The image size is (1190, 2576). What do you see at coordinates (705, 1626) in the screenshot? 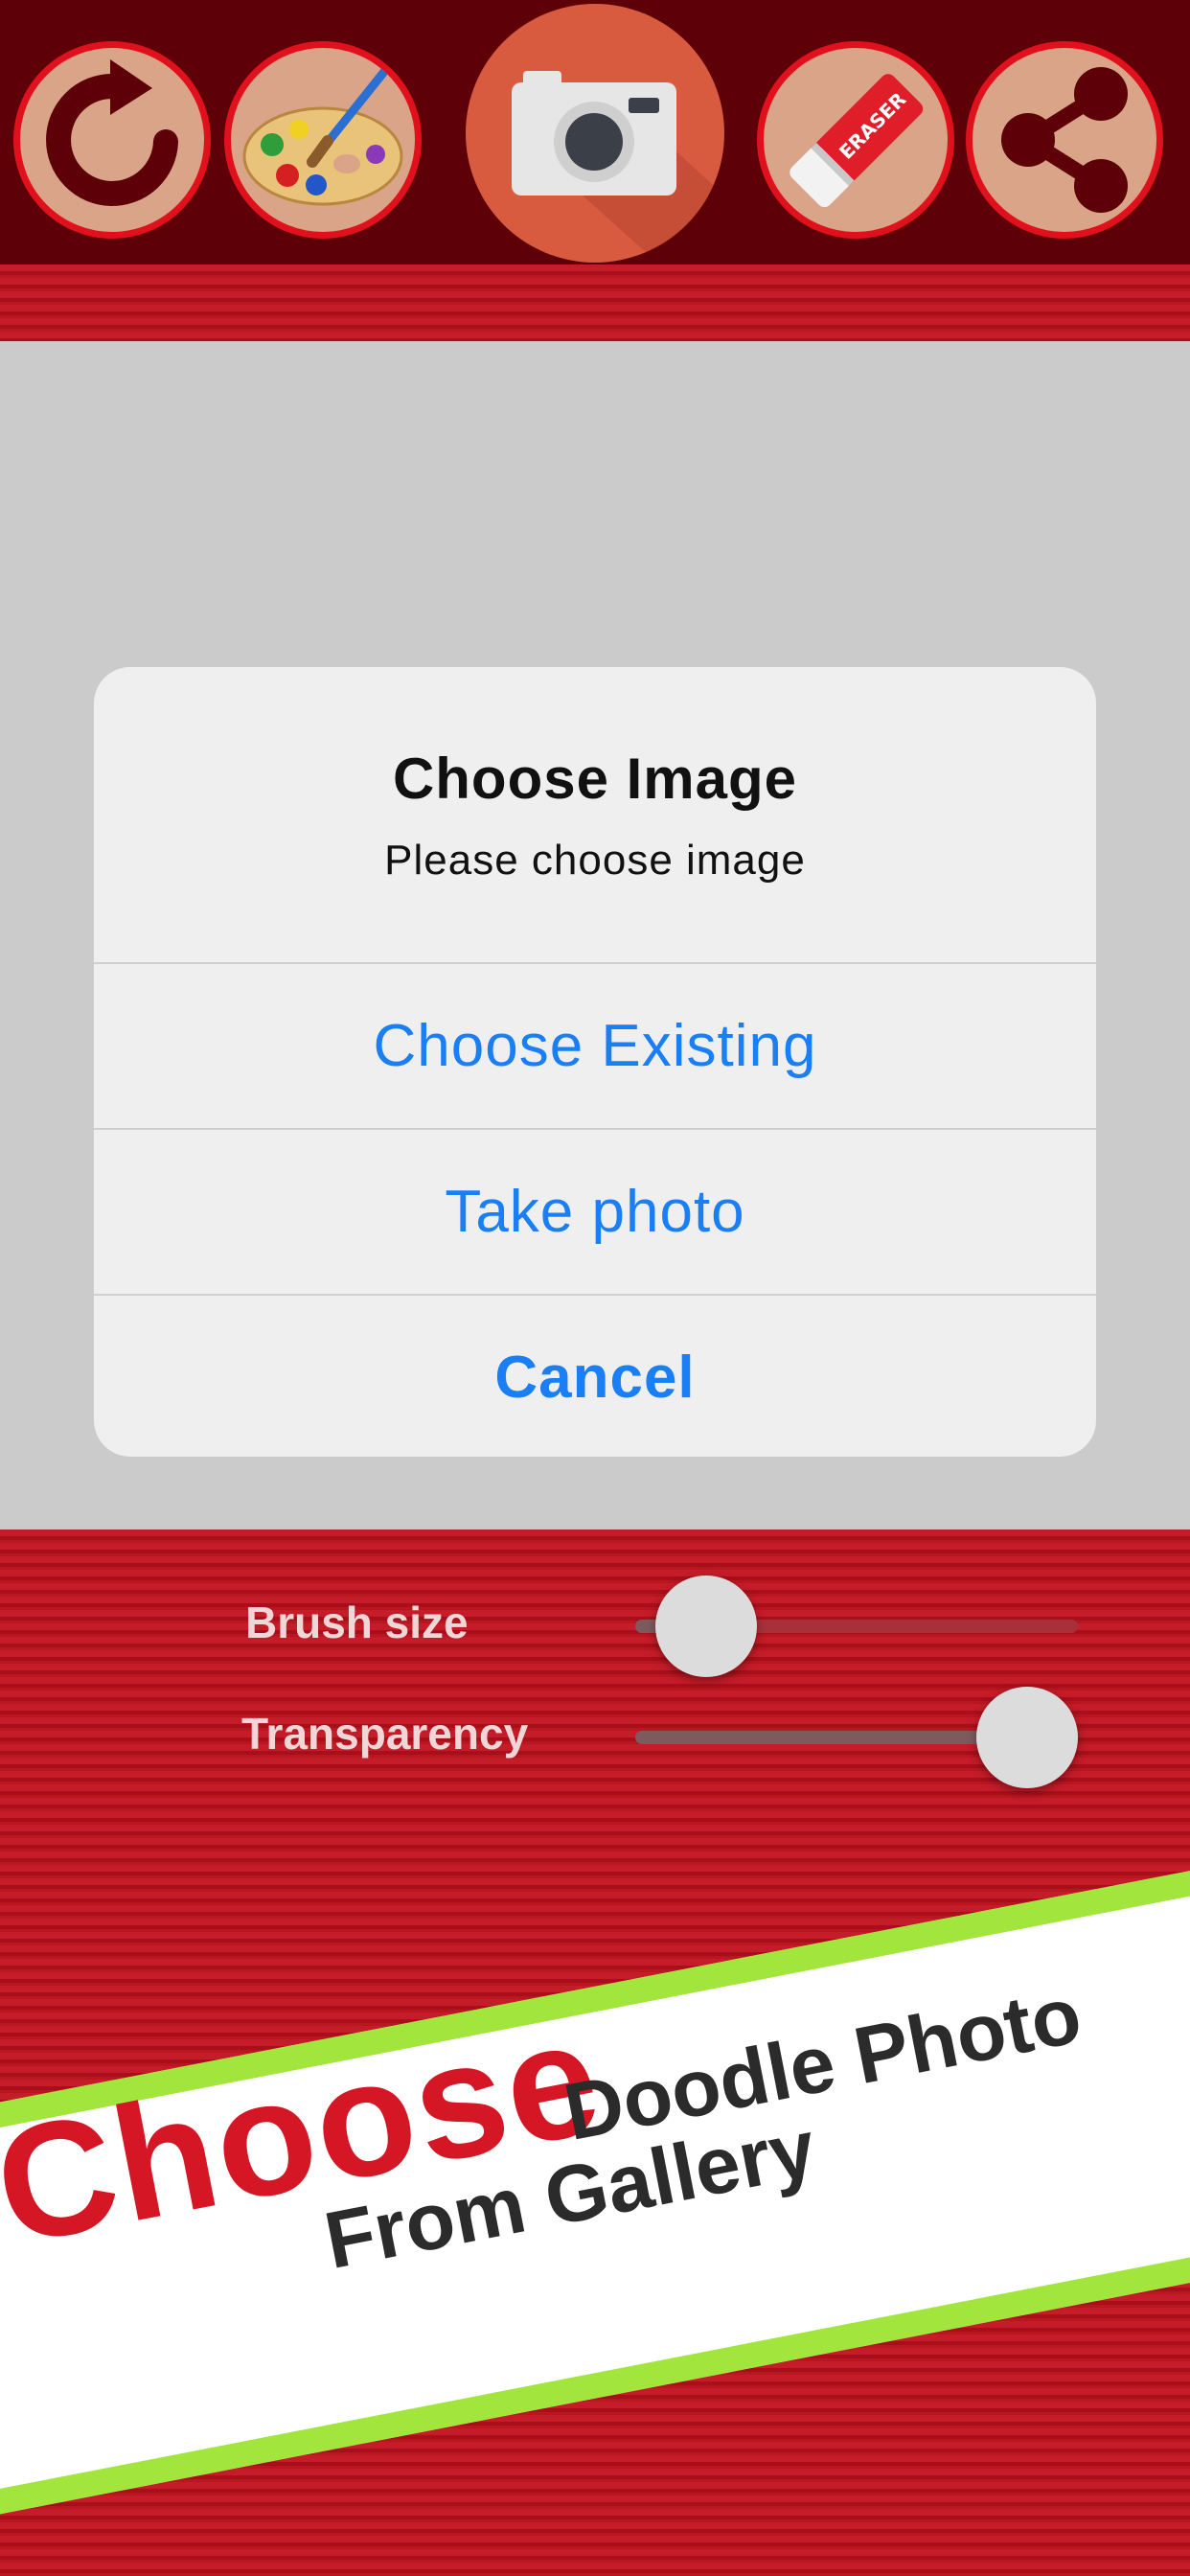
I see `brush-size-thumb` at bounding box center [705, 1626].